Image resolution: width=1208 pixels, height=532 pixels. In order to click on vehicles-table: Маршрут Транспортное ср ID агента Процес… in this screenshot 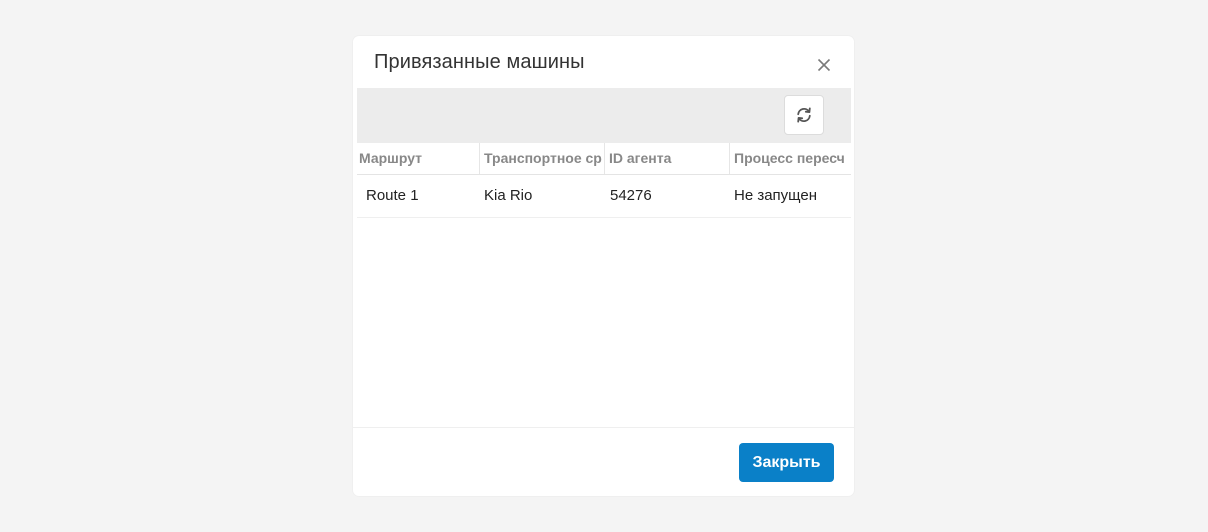, I will do `click(604, 180)`.